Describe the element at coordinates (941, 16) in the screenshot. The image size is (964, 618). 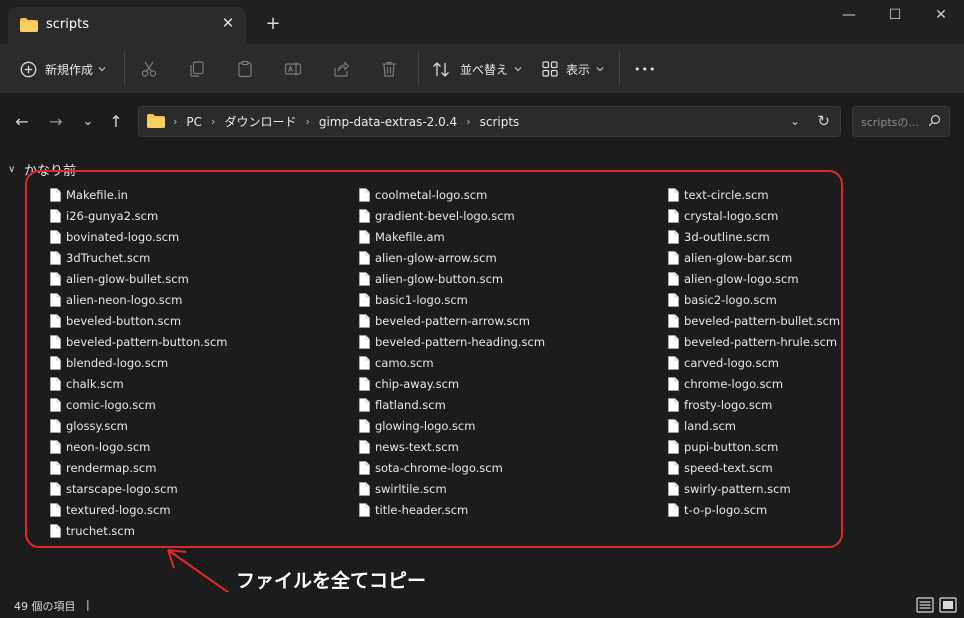
I see `close-window-button: ✕` at that location.